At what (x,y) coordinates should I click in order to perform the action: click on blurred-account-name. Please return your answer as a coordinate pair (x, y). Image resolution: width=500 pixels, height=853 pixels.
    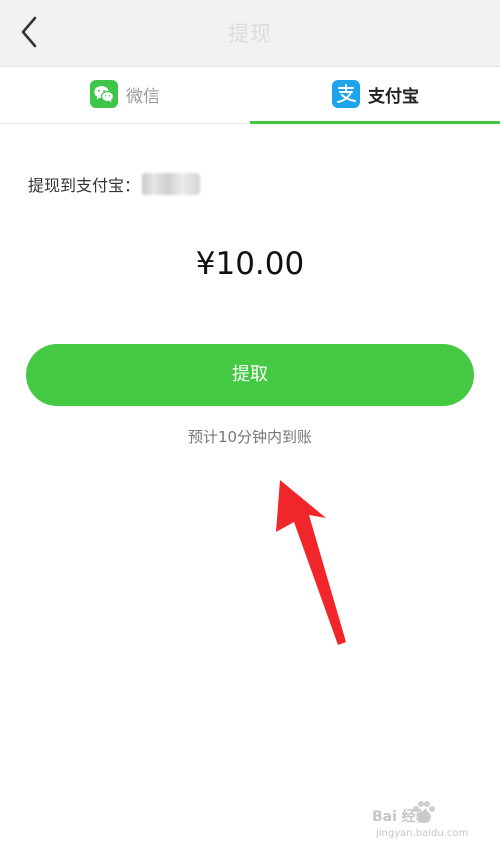
    Looking at the image, I should click on (171, 184).